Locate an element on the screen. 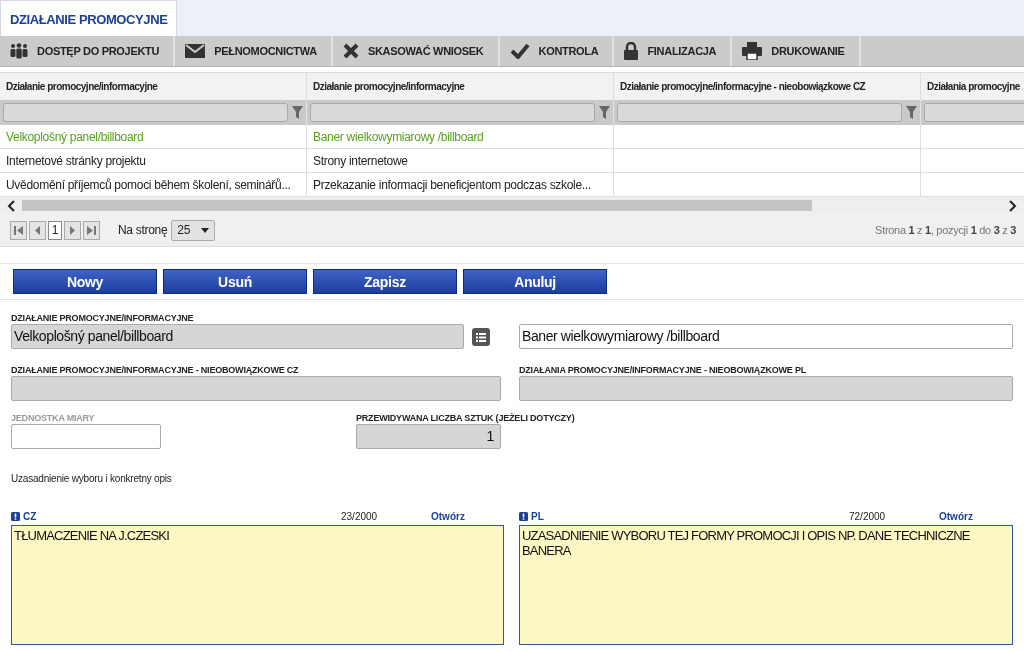 The image size is (1024, 651). first-page-button is located at coordinates (18, 230).